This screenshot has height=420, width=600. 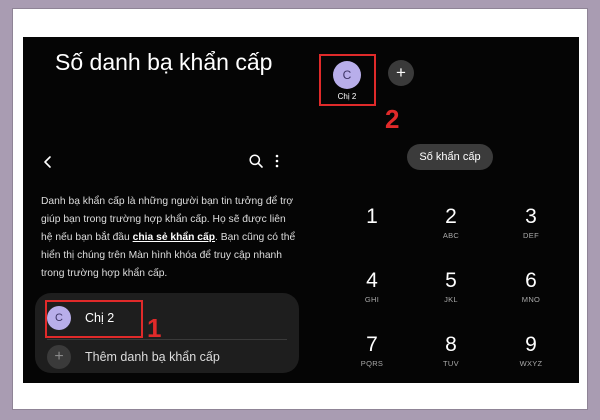 I want to click on keypad-key-3: 3 DEF, so click(x=531, y=227).